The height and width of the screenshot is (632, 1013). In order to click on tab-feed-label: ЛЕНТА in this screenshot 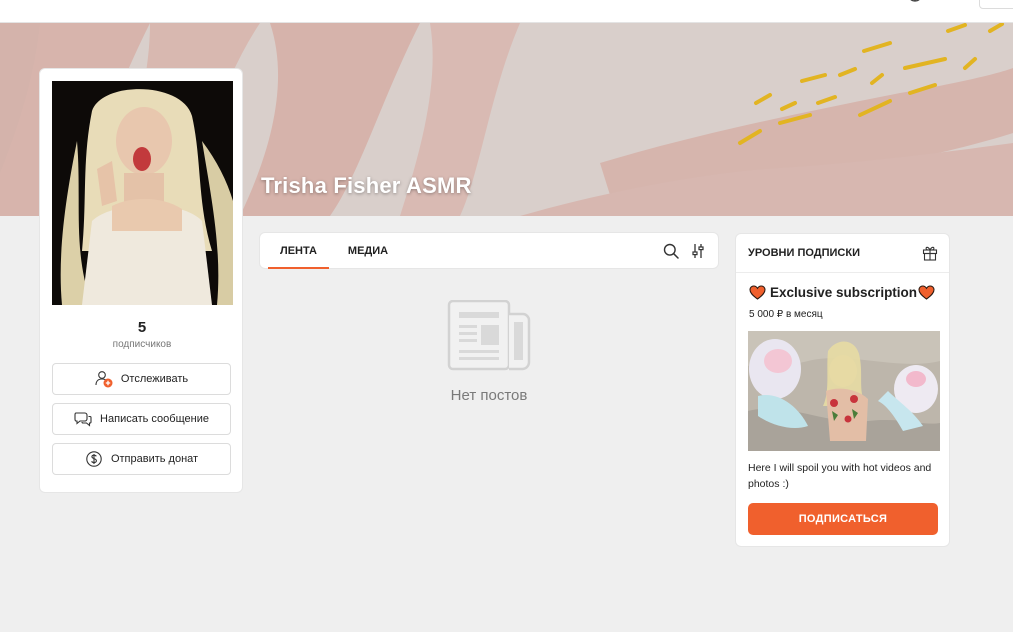, I will do `click(298, 251)`.